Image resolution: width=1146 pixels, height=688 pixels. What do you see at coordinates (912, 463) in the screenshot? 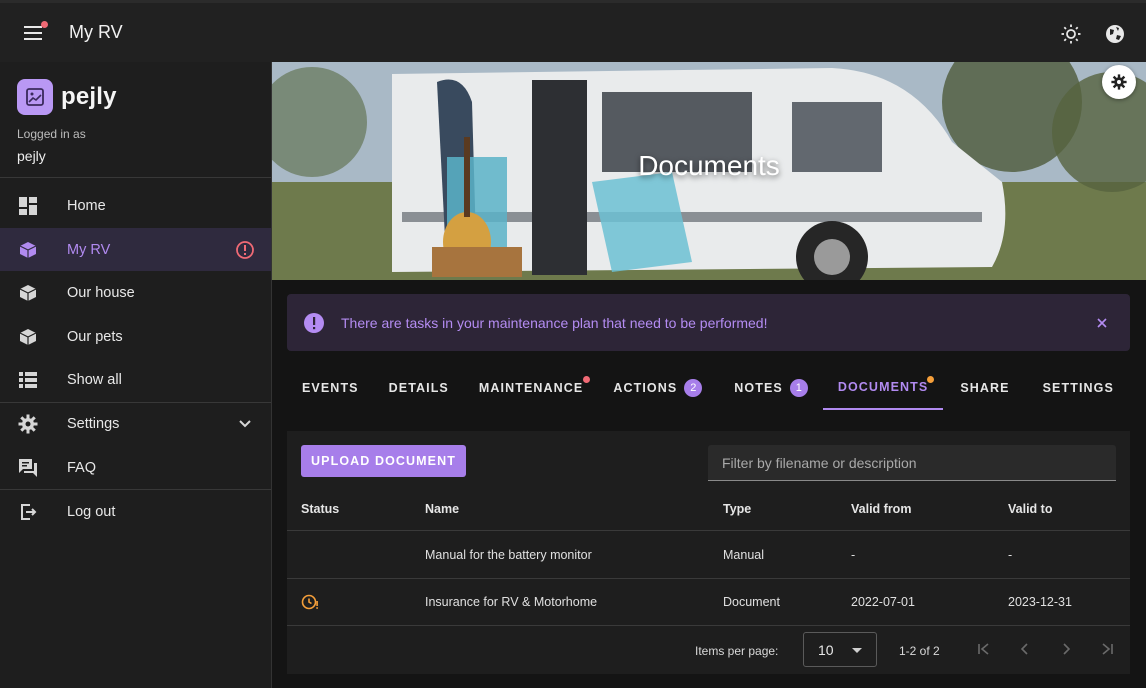
I see `filter-input` at bounding box center [912, 463].